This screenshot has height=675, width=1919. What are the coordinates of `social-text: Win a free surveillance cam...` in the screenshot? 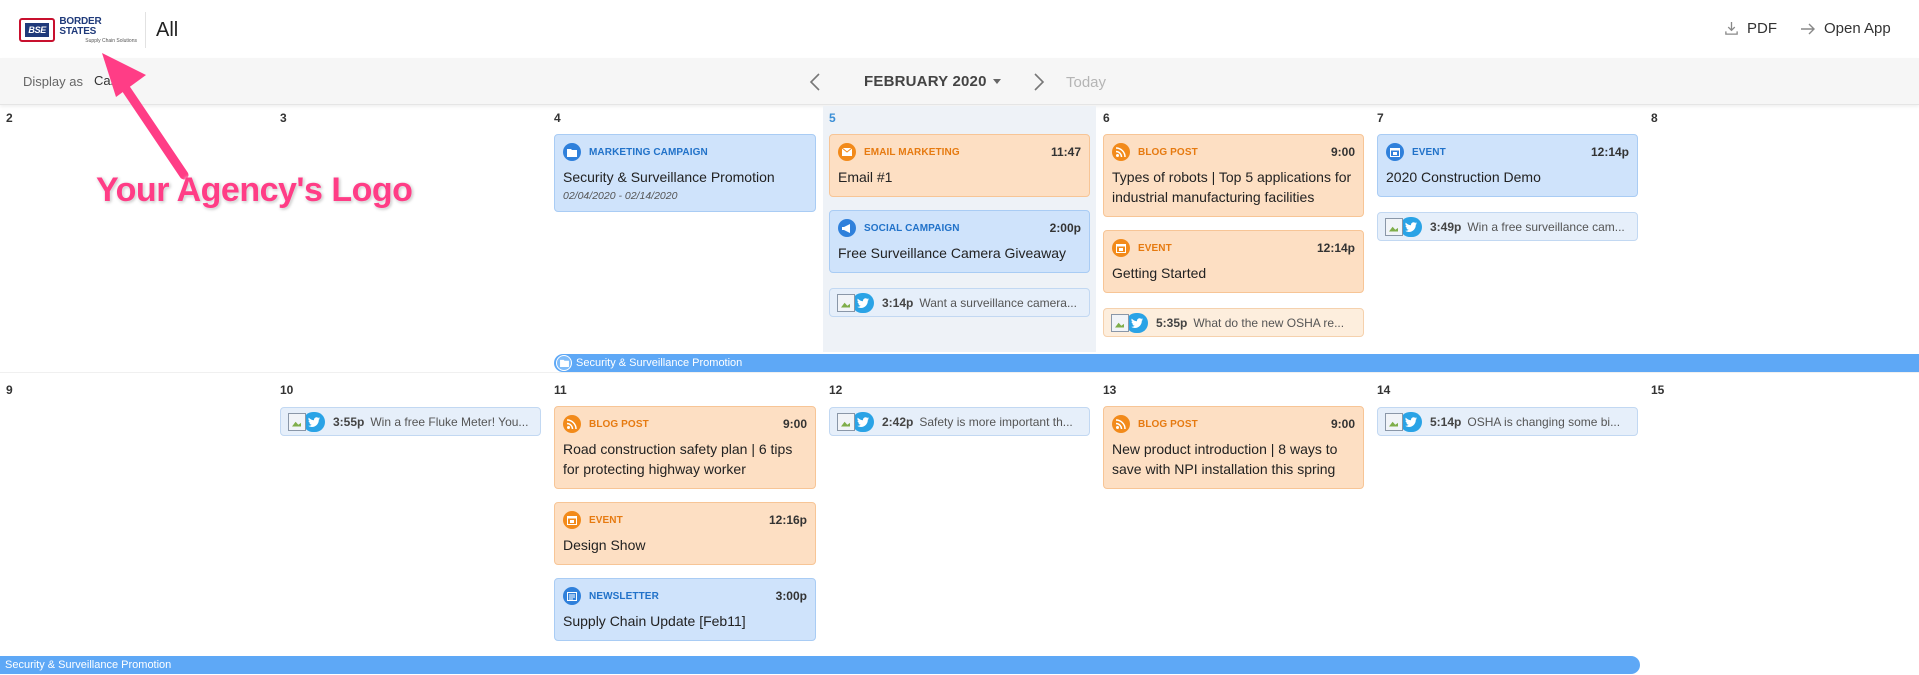 It's located at (1546, 226).